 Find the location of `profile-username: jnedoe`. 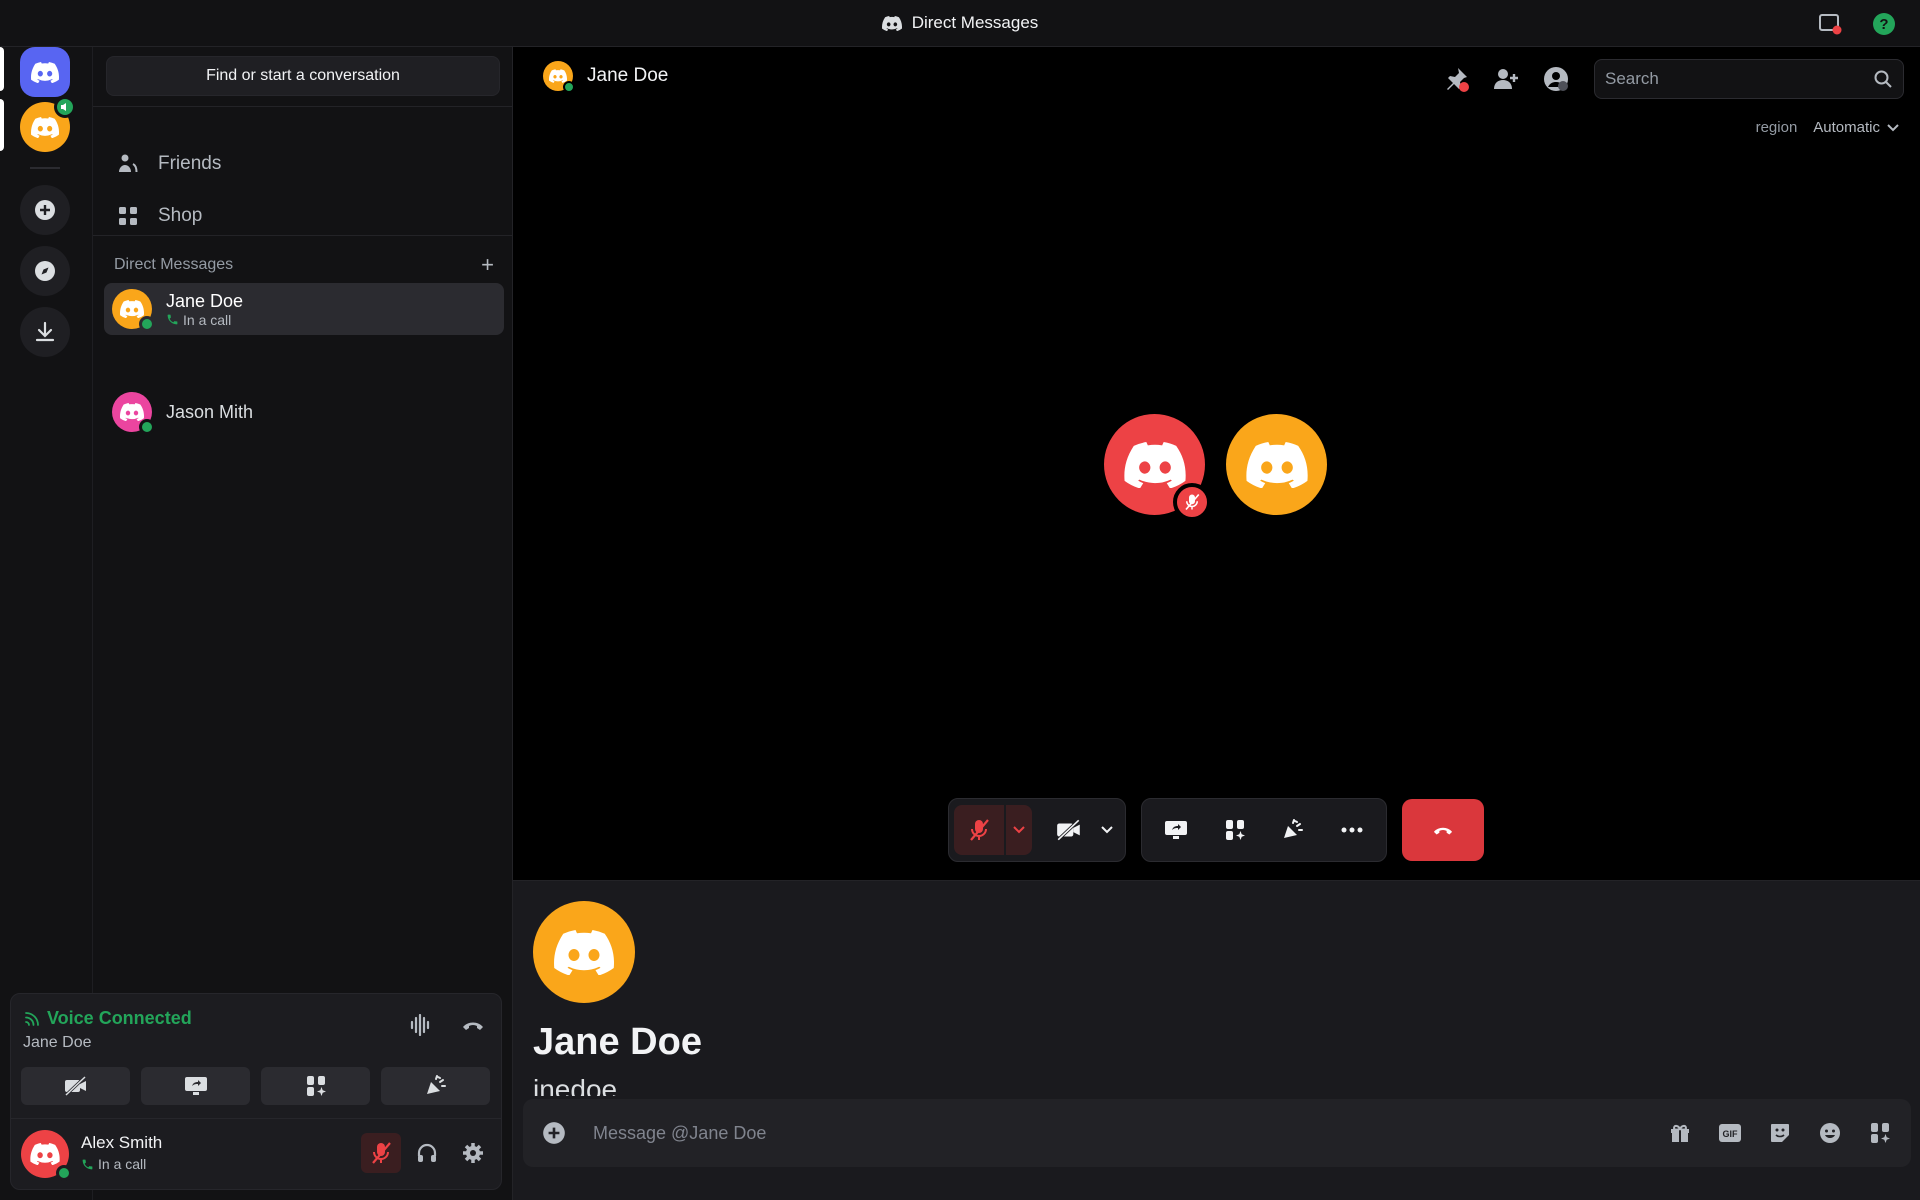

profile-username: jnedoe is located at coordinates (575, 1085).